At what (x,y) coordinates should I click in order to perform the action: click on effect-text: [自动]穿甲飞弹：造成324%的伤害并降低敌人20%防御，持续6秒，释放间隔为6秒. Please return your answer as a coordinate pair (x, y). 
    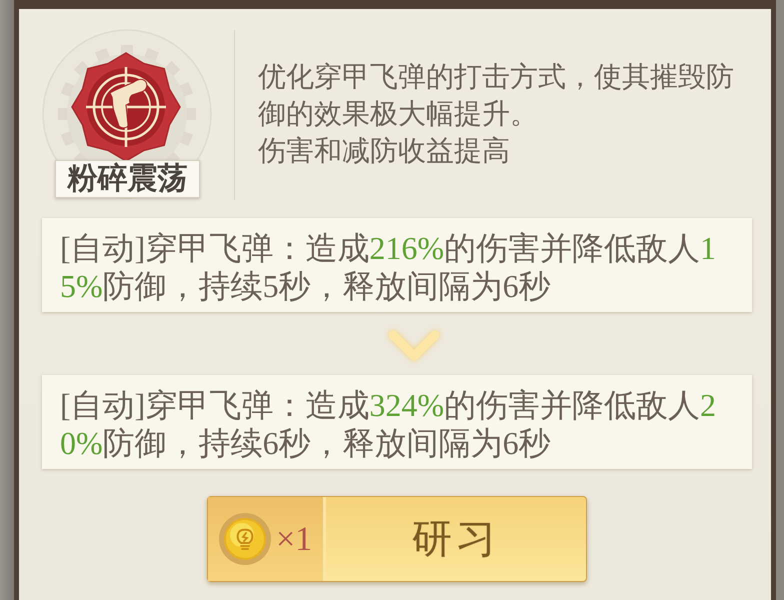
    Looking at the image, I should click on (388, 424).